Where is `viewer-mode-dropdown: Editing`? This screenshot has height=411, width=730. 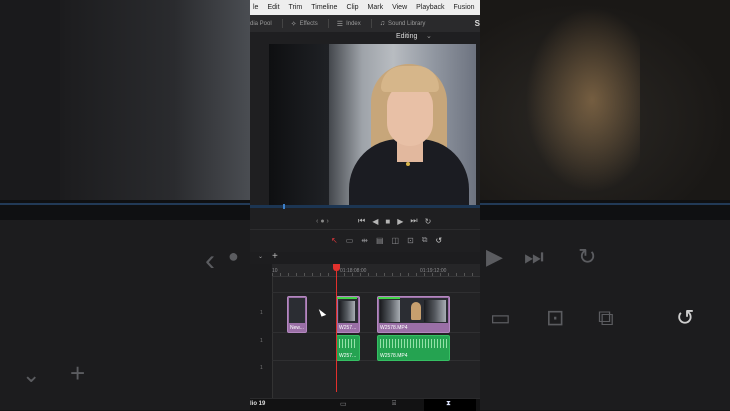
viewer-mode-dropdown: Editing is located at coordinates (406, 36).